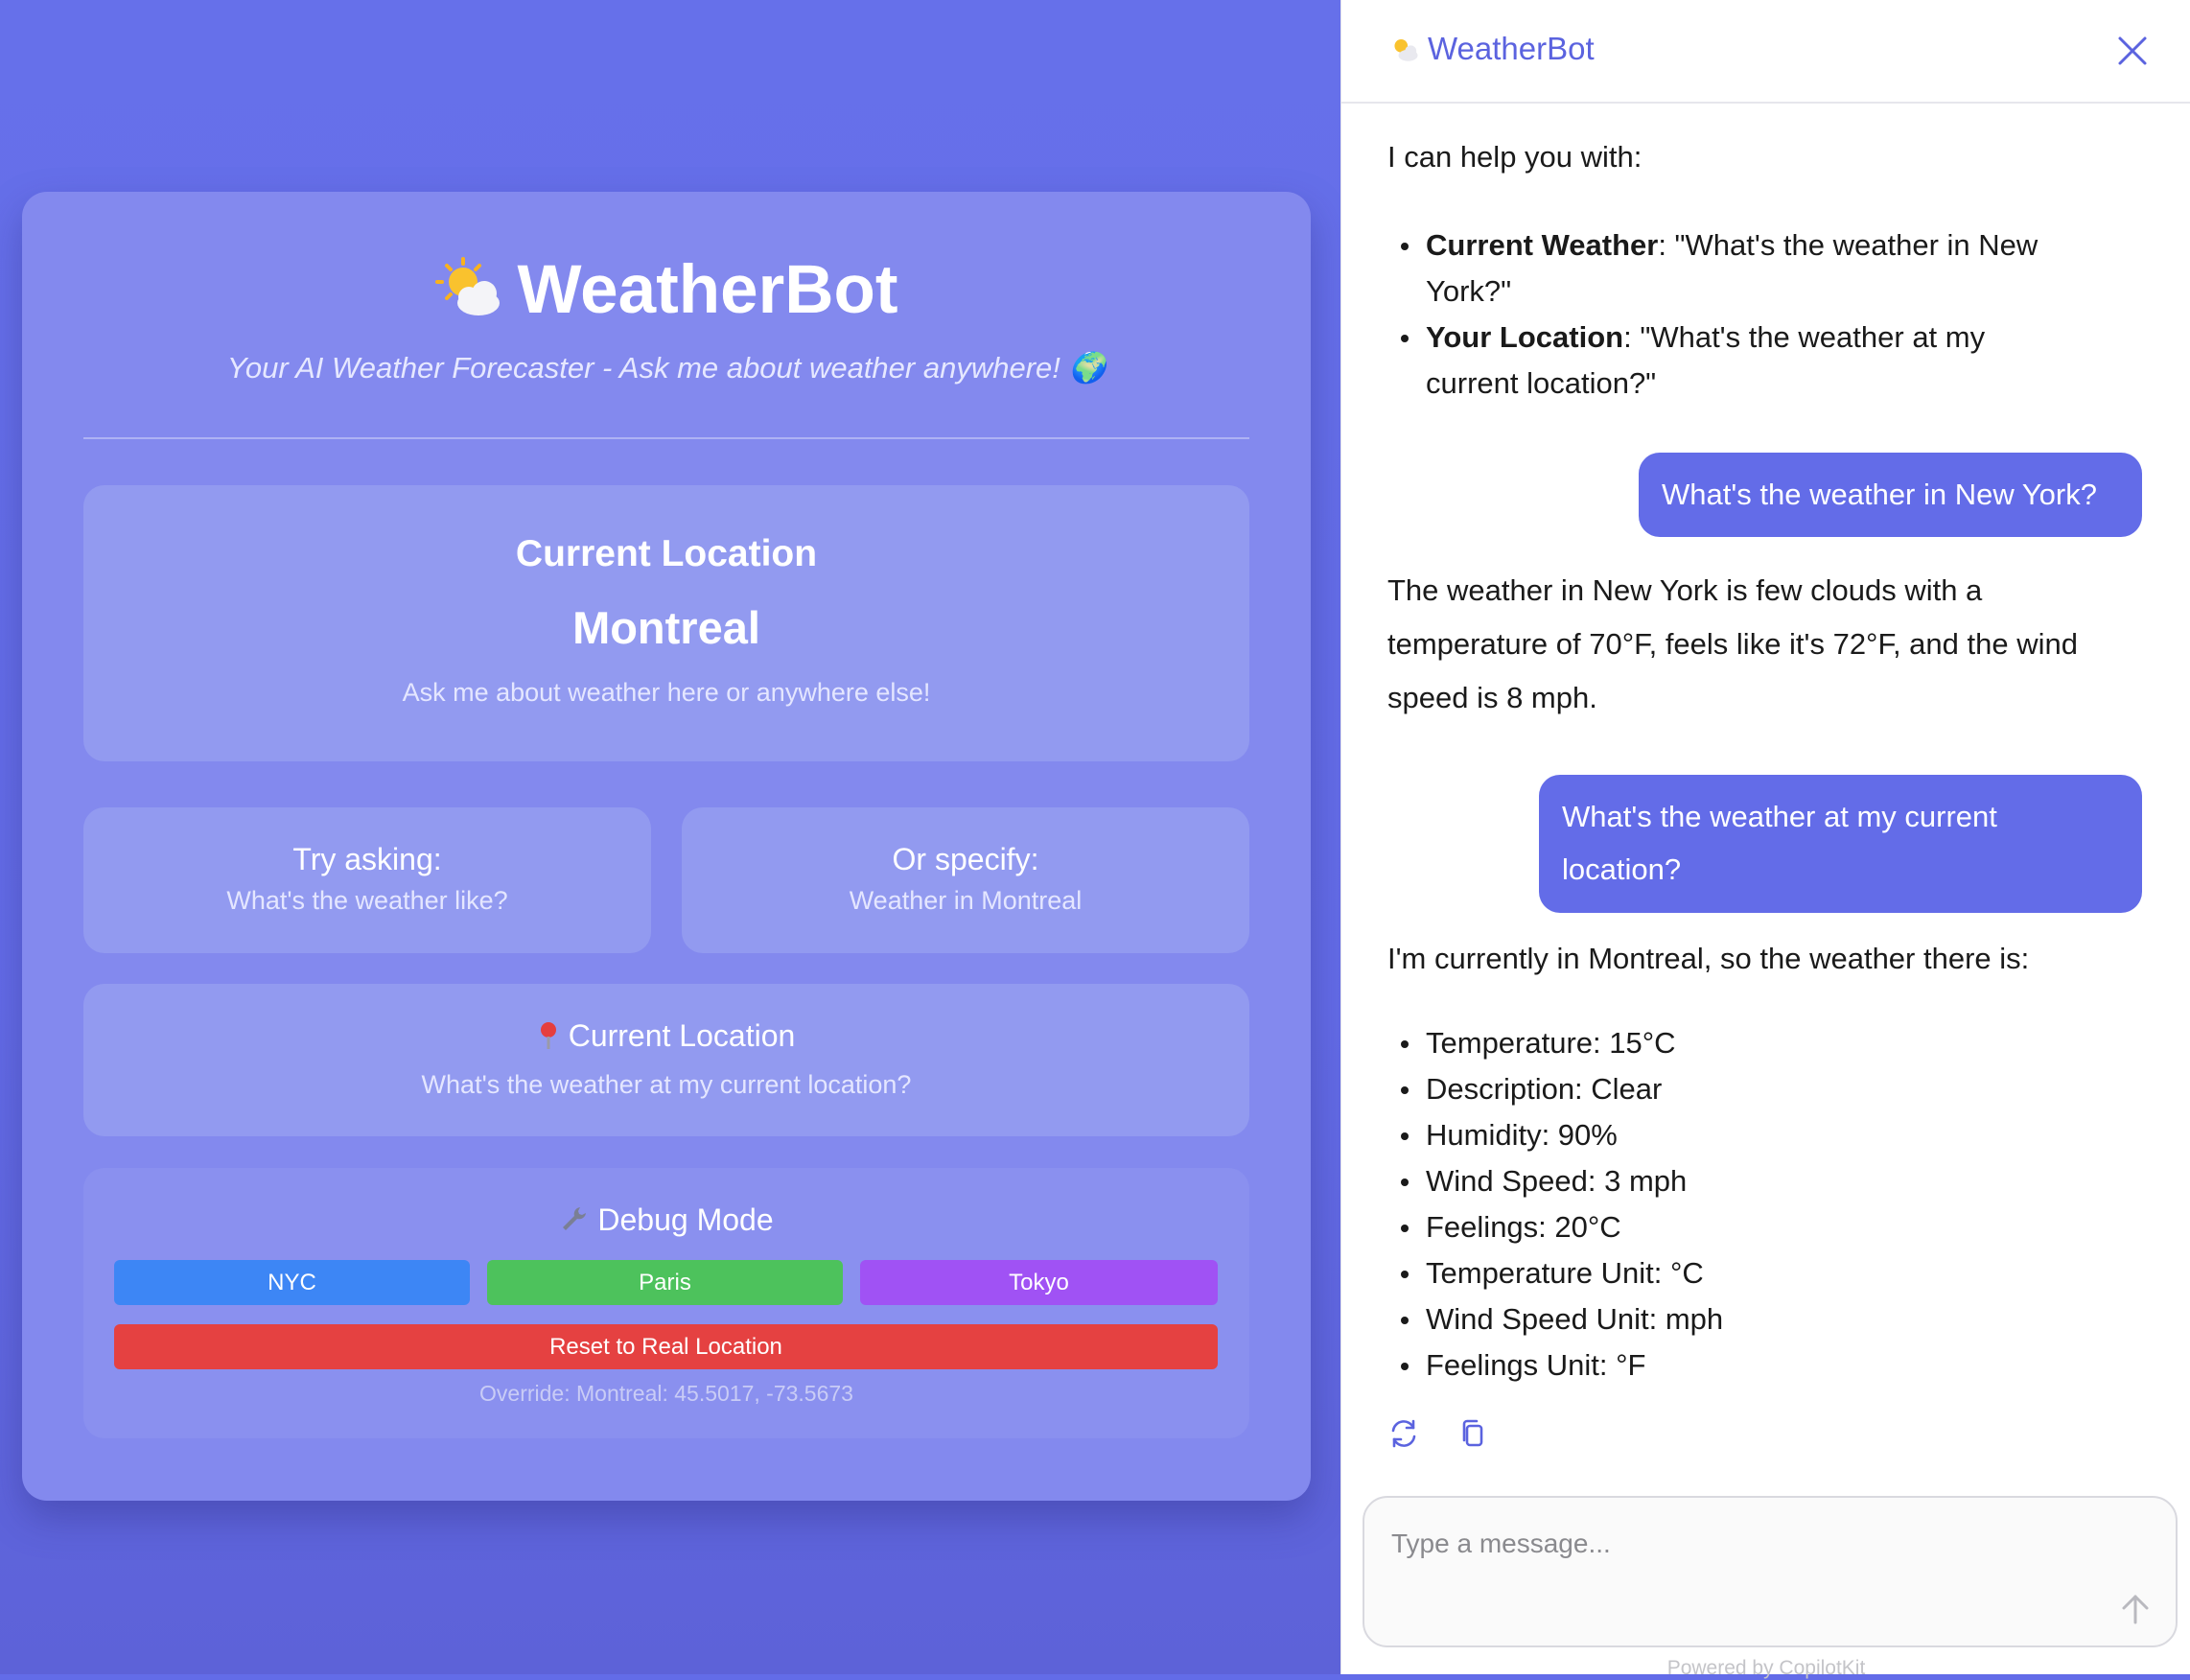 This screenshot has height=1680, width=2190. What do you see at coordinates (367, 880) in the screenshot?
I see `tip-try-asking: Try asking: What's the weather like?` at bounding box center [367, 880].